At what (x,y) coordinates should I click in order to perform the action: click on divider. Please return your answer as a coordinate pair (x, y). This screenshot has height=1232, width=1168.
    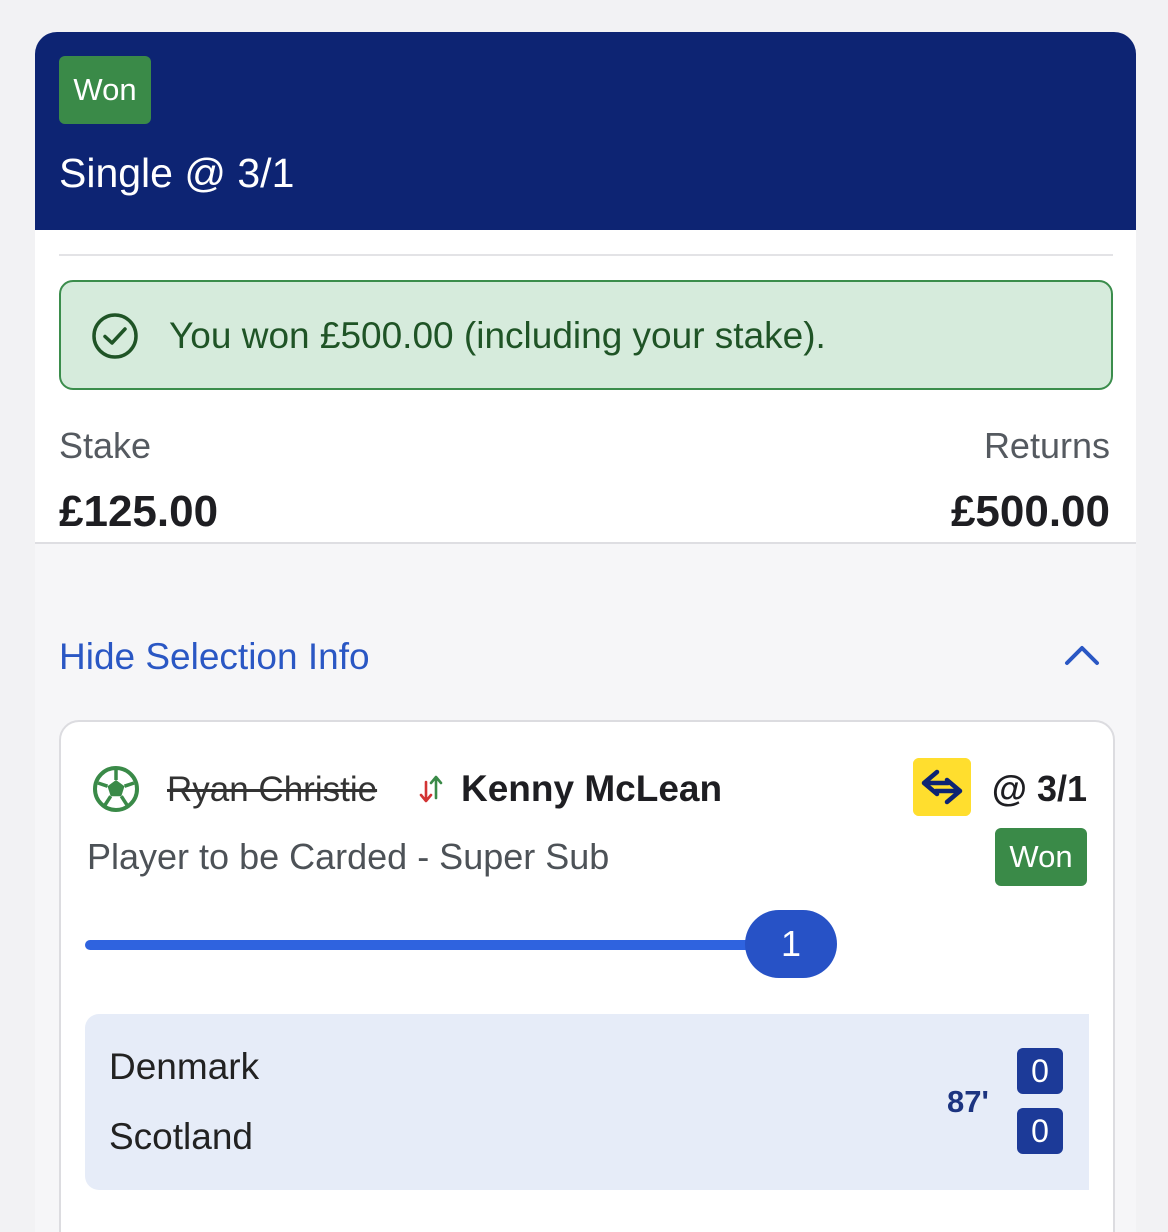
    Looking at the image, I should click on (586, 255).